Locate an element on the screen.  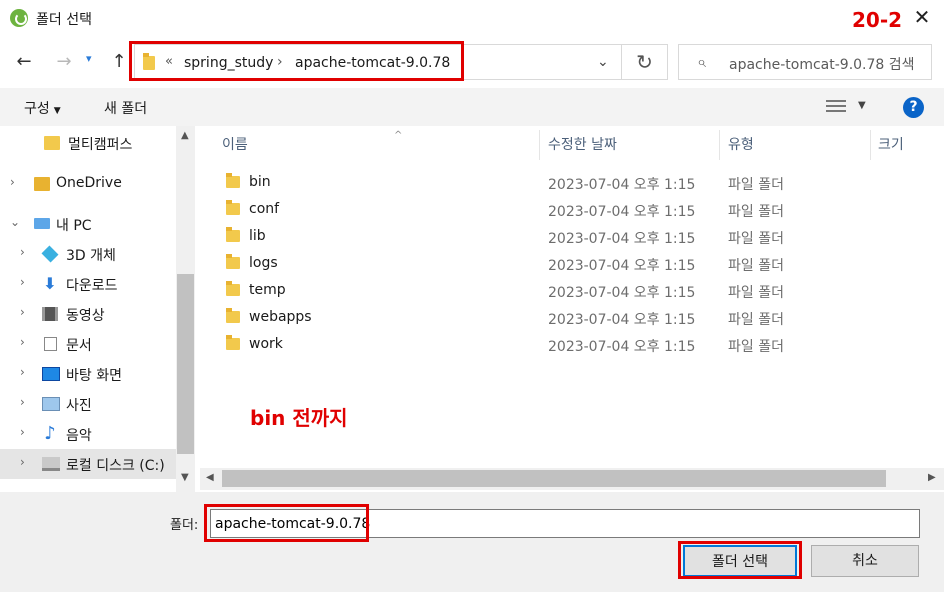
sidebar-item-3d-objects: › 3D 개체 is located at coordinates (88, 254).